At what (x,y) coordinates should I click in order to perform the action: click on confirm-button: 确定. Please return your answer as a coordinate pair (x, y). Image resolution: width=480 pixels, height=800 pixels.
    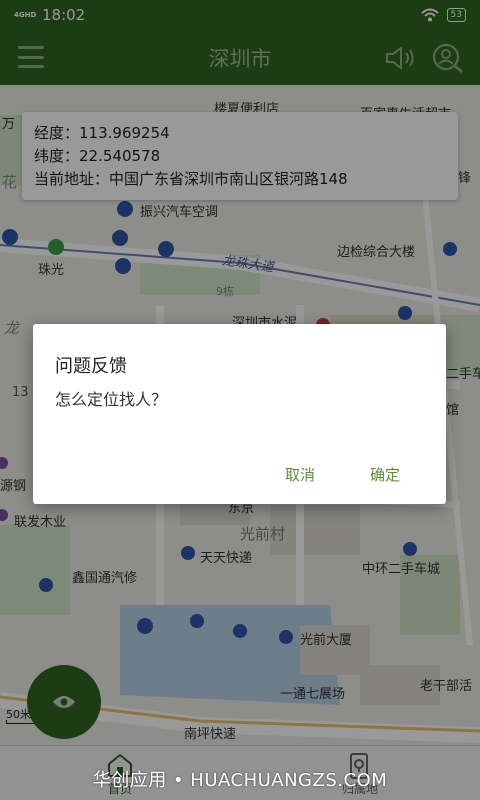
    Looking at the image, I should click on (385, 474).